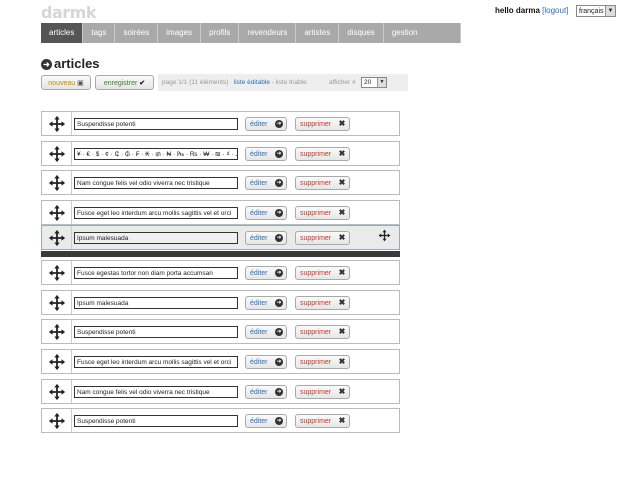 This screenshot has width=628, height=493. What do you see at coordinates (252, 82) in the screenshot?
I see `editable-list-link: liste éditable` at bounding box center [252, 82].